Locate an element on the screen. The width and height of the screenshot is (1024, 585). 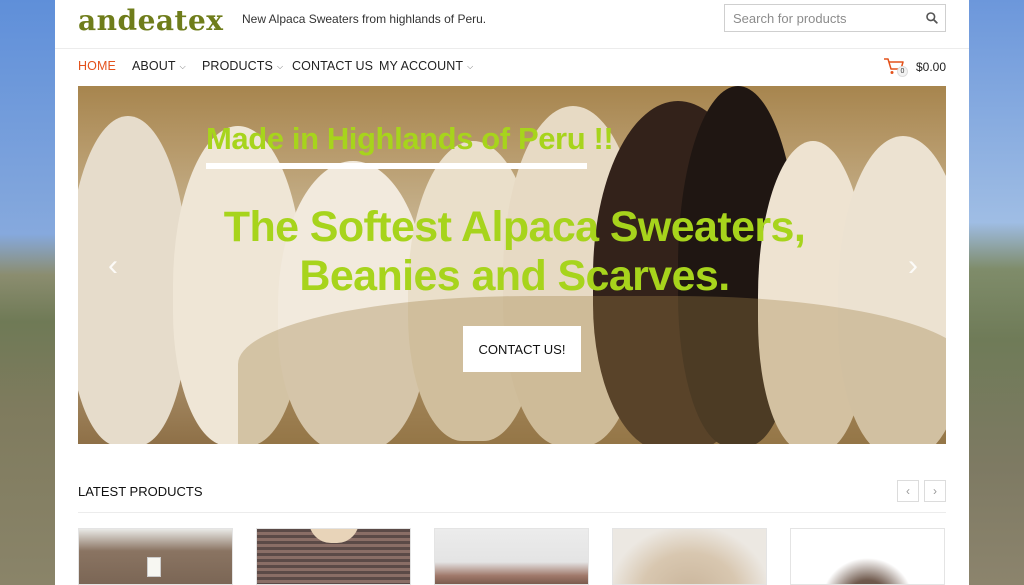
product-carousel is located at coordinates (512, 556).